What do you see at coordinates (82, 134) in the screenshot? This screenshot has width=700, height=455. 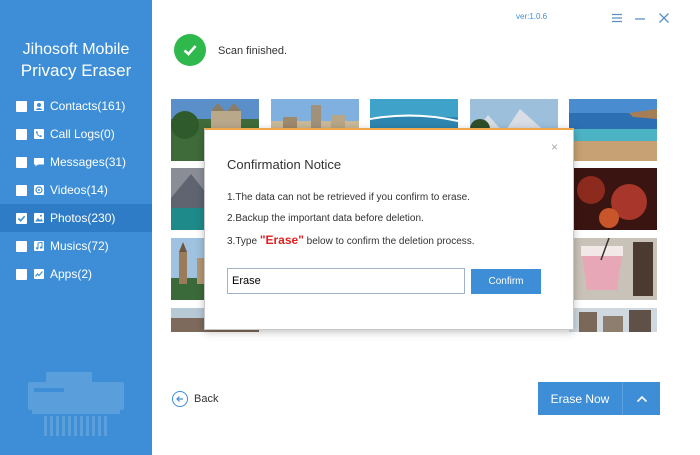 I see `sidebar-item-label: Call Logs(0)` at bounding box center [82, 134].